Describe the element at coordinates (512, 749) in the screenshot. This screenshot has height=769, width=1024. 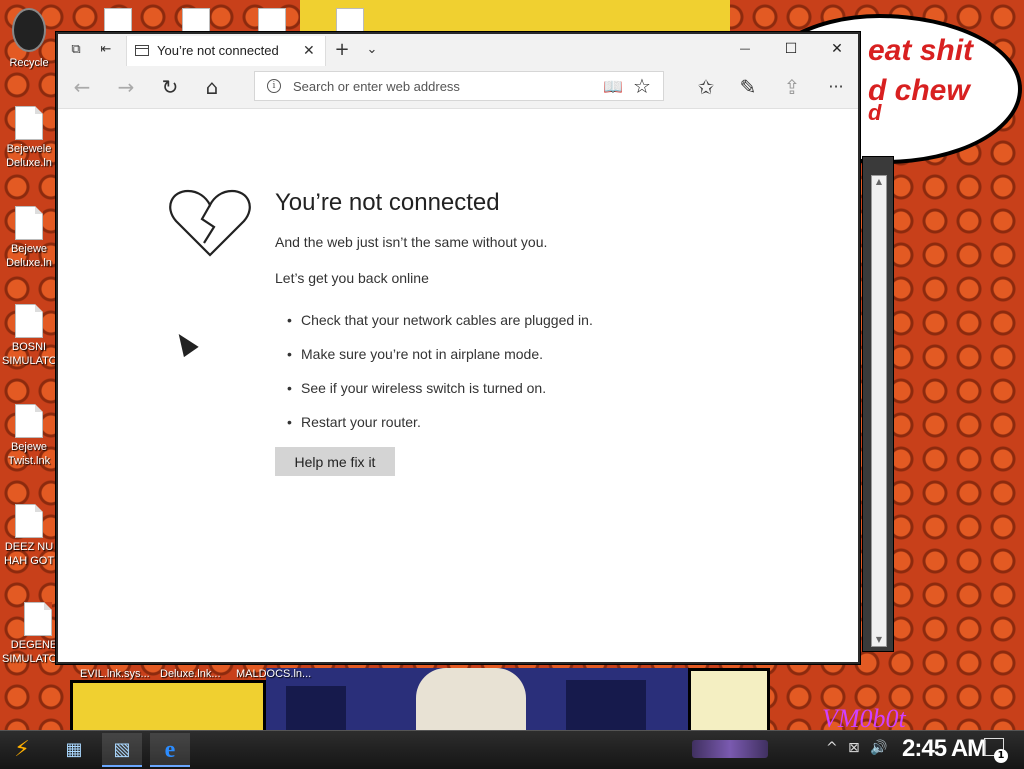
I see `taskbar: ⚡ ▦ ▧ e ^ ⊠ 🔊 2:45 AM 1` at that location.